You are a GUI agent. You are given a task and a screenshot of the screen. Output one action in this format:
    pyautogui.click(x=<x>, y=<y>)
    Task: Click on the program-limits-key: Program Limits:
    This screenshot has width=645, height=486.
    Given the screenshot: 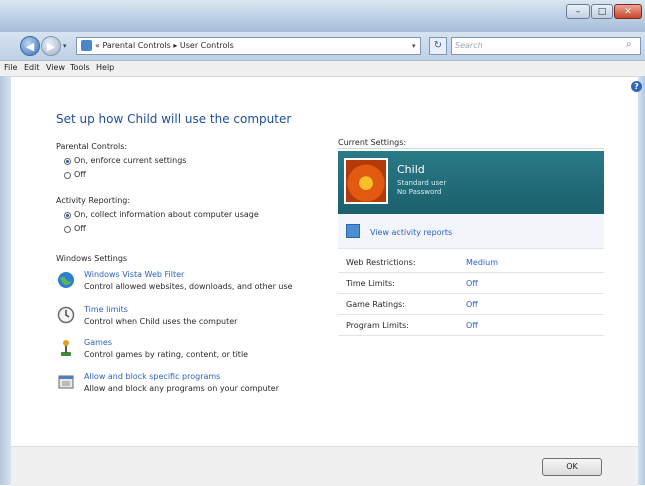 What is the action you would take?
    pyautogui.click(x=377, y=325)
    